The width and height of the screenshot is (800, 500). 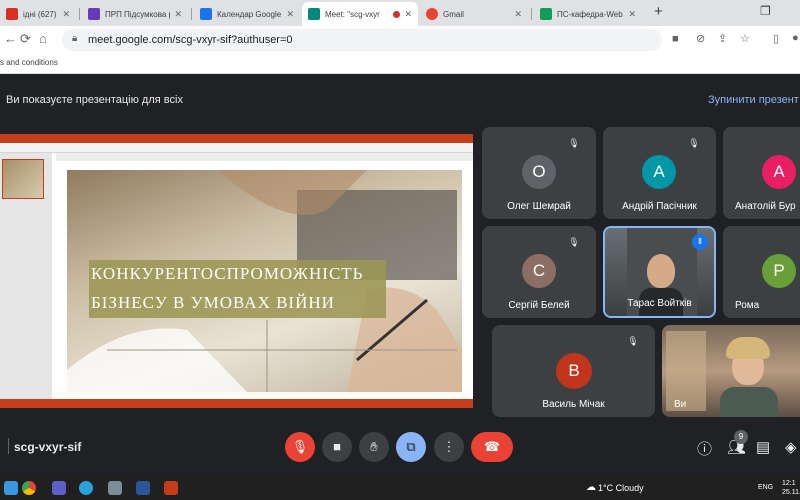 I want to click on word-icon, so click(x=143, y=488).